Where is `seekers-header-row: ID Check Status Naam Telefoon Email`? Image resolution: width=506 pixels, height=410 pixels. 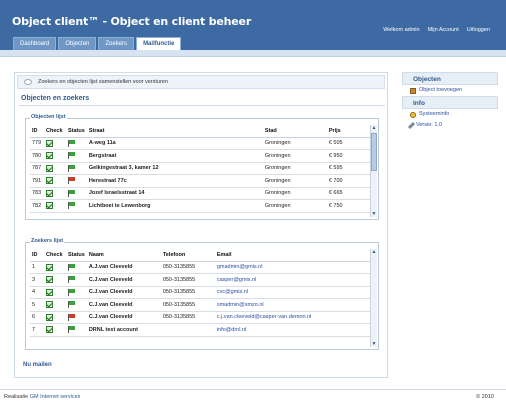 seekers-header-row: ID Check Status Naam Telefoon Email is located at coordinates (200, 255).